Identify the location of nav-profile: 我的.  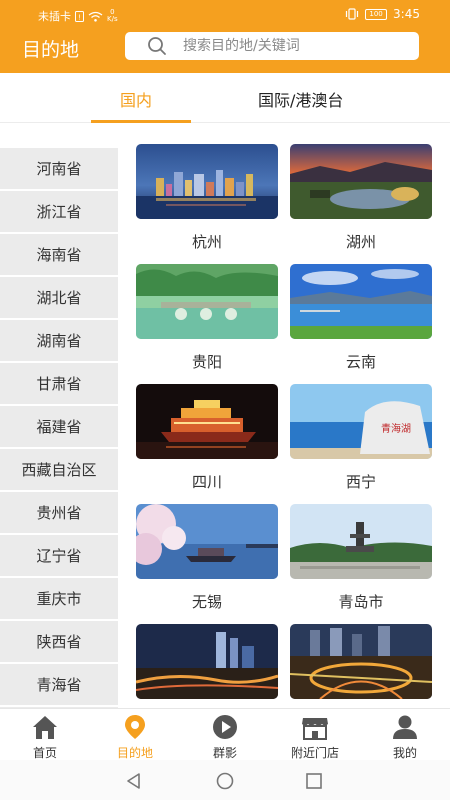
(405, 735).